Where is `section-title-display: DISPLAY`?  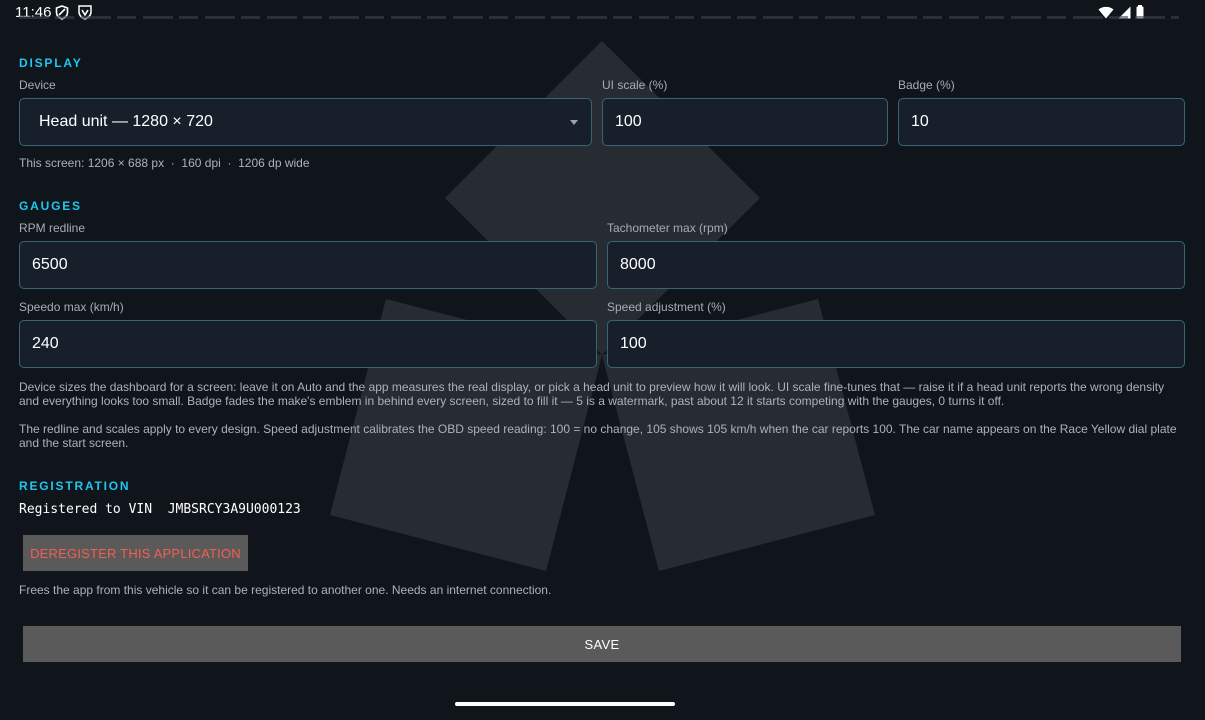
section-title-display: DISPLAY is located at coordinates (51, 63).